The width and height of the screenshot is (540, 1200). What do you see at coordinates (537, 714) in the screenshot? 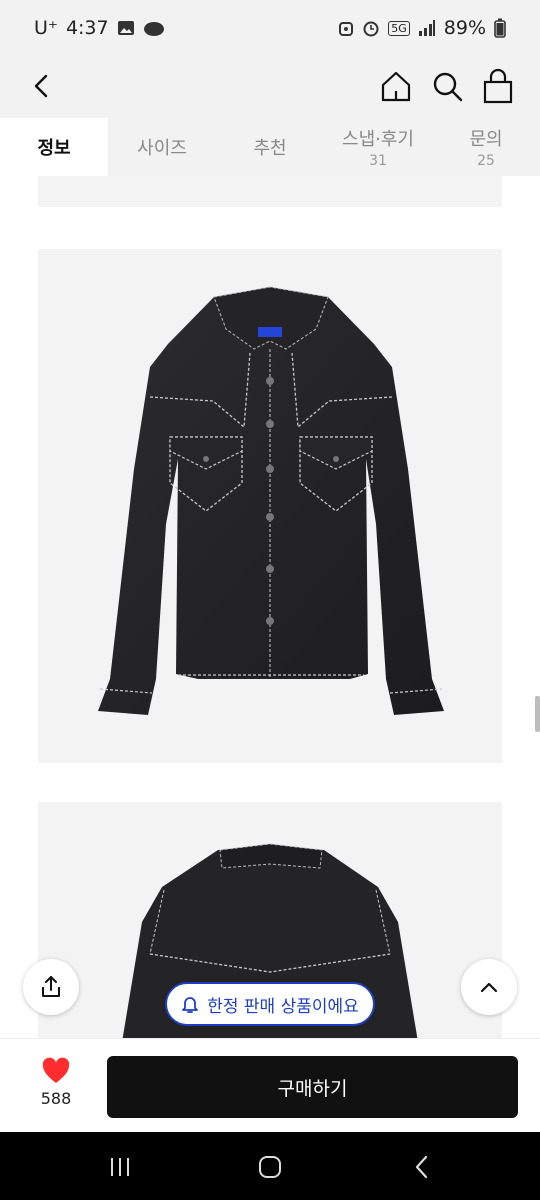
I see `scrollbar-handle` at bounding box center [537, 714].